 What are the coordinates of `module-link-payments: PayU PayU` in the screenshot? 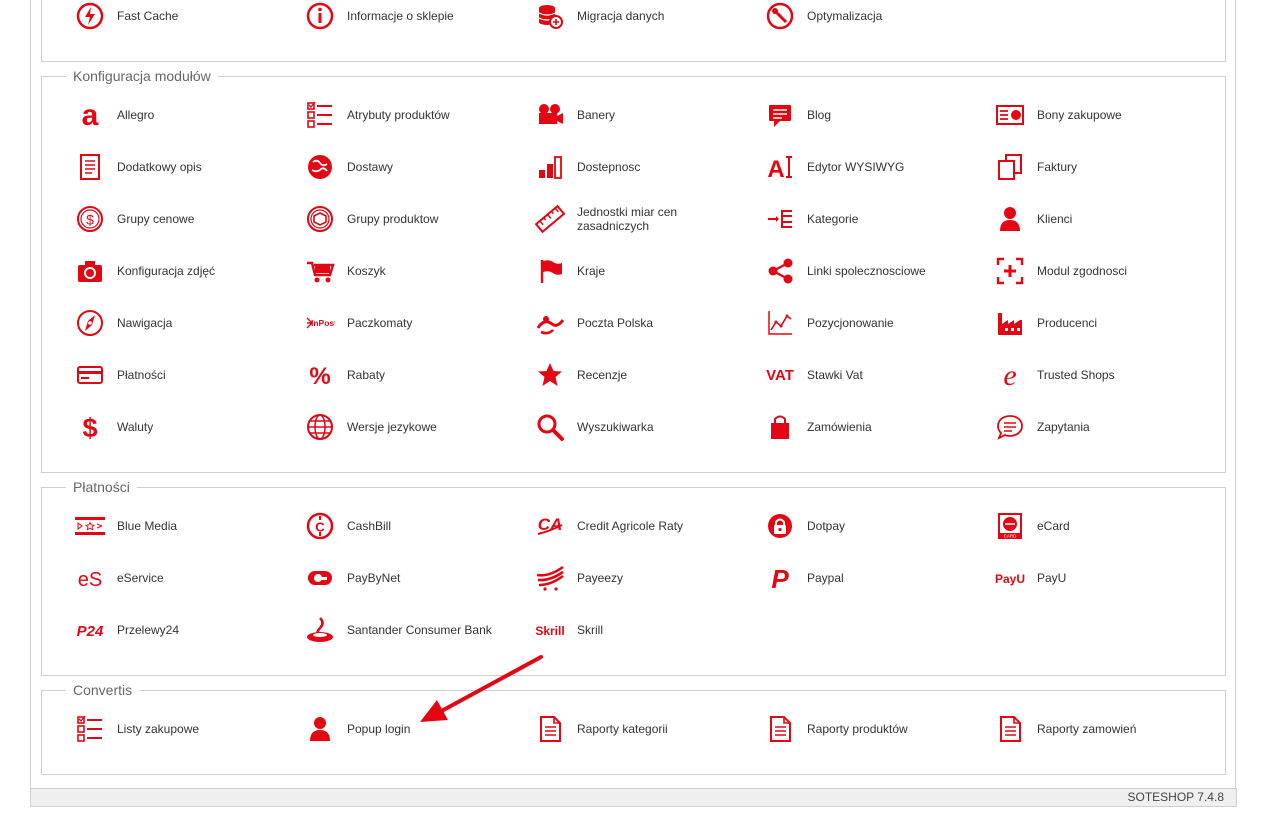 It's located at (1103, 578).